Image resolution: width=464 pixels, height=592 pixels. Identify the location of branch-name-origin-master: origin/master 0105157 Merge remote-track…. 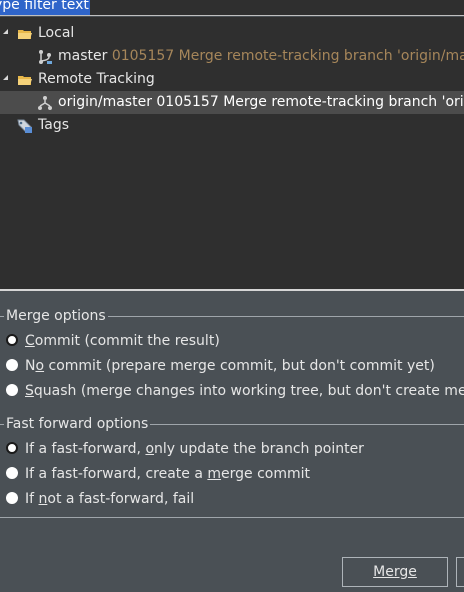
(261, 102).